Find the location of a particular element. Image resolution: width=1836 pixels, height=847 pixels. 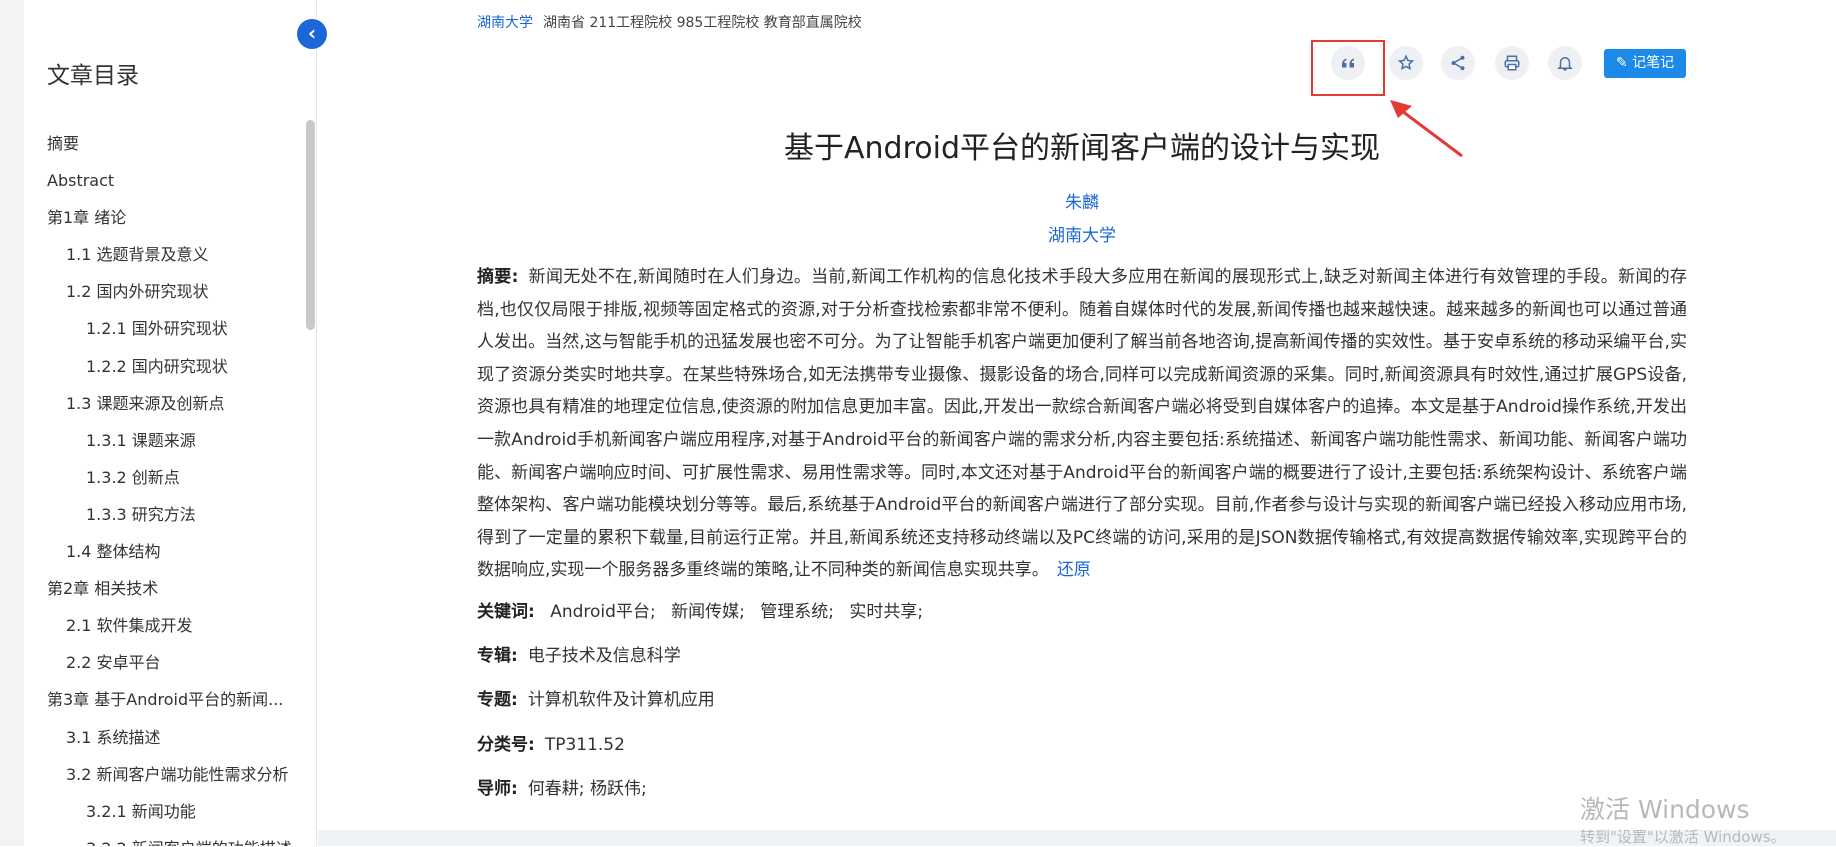

windows-watermark: 激活 Windows is located at coordinates (1665, 809).